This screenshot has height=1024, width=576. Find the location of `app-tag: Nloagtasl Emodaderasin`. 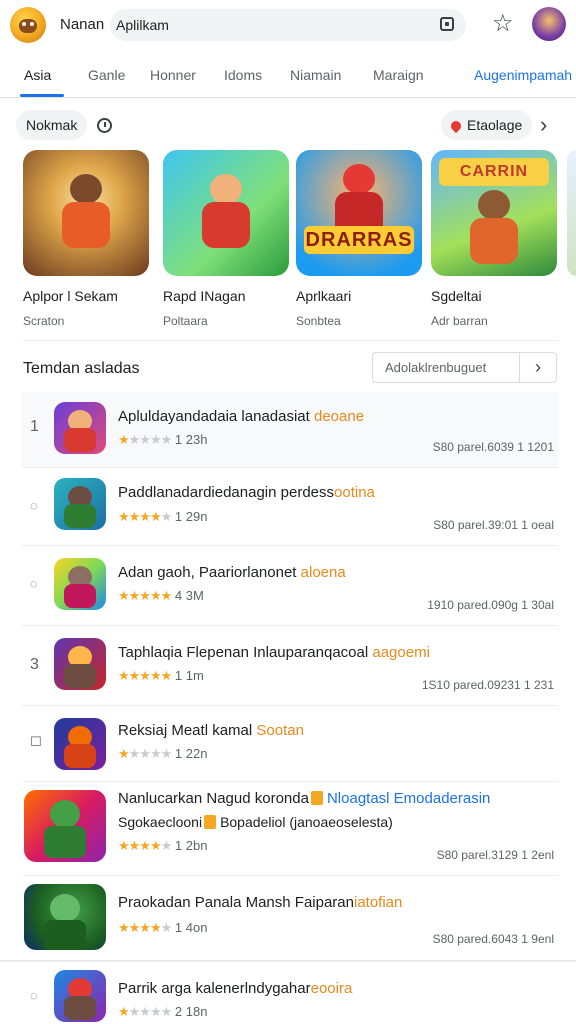

app-tag: Nloagtasl Emodaderasin is located at coordinates (408, 798).